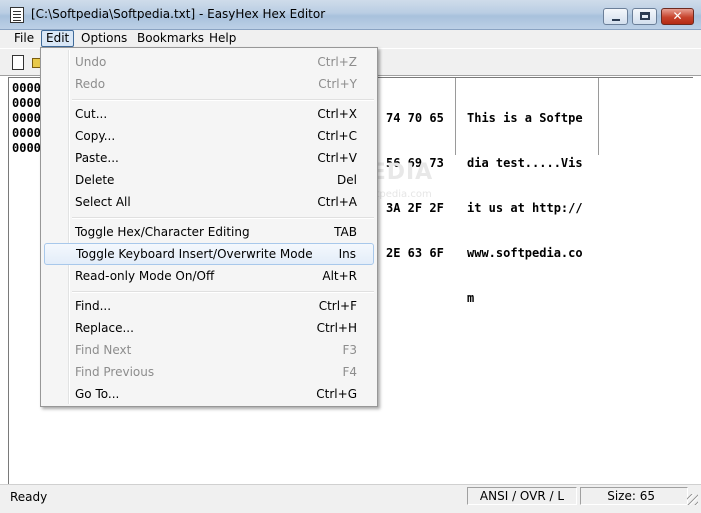 The height and width of the screenshot is (513, 701). Describe the element at coordinates (103, 202) in the screenshot. I see `menu-item-label: Select All` at that location.